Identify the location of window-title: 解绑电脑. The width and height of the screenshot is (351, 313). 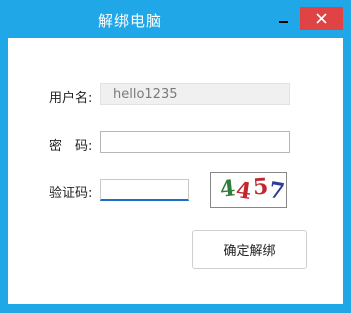
(129, 21).